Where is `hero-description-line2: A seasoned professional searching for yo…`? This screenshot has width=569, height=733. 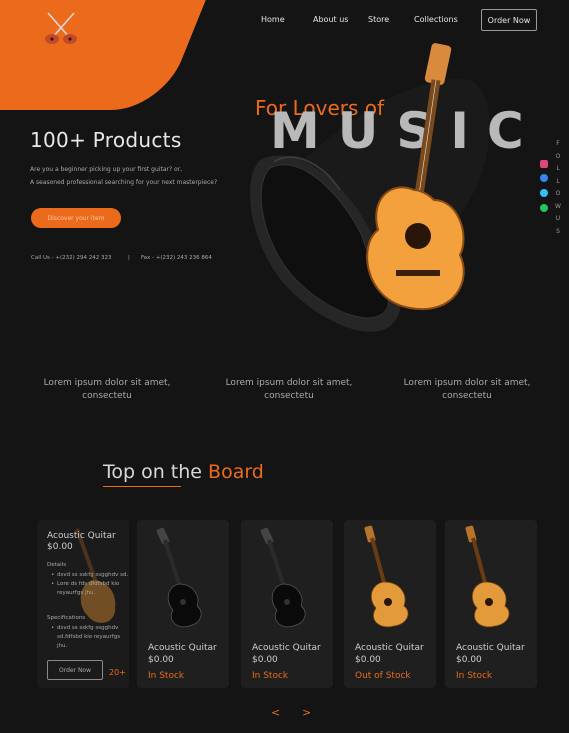 hero-description-line2: A seasoned professional searching for yo… is located at coordinates (124, 182).